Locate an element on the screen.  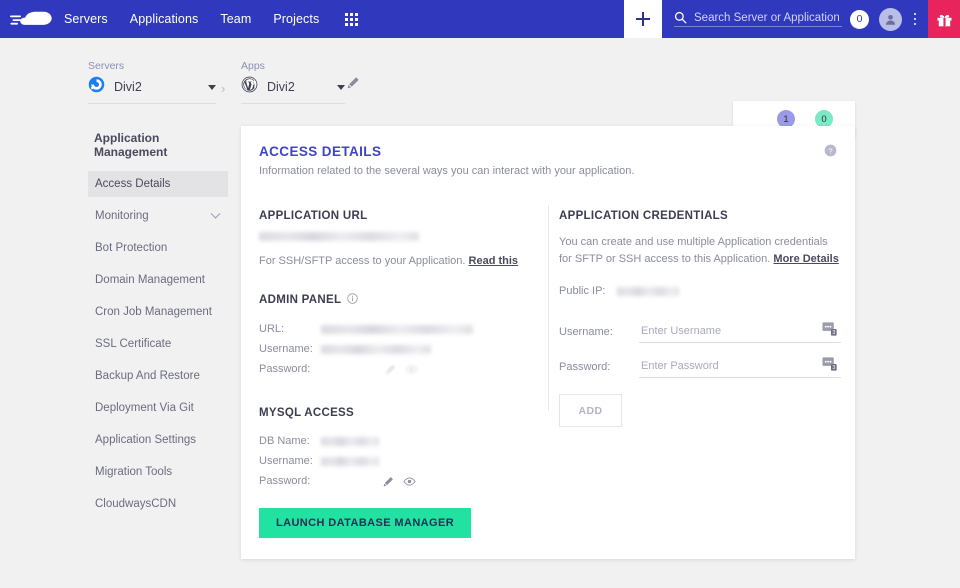
sidebar-item-cloudways-cdn: CloudwaysCDN is located at coordinates (158, 504).